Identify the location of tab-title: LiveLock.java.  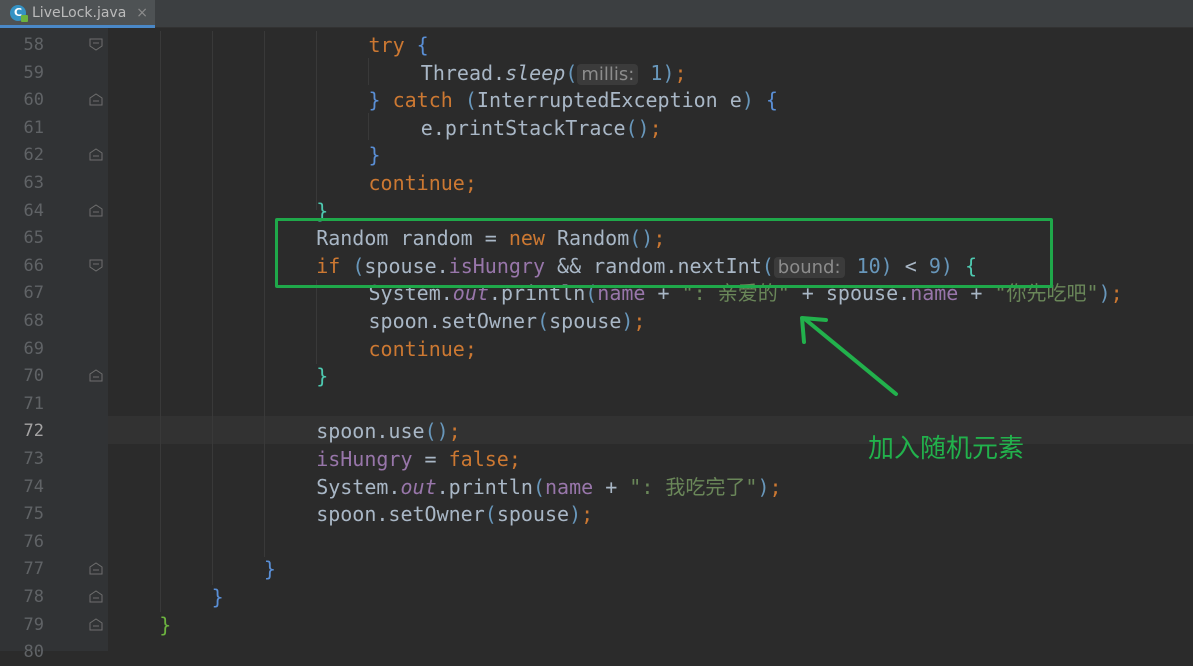
(79, 12).